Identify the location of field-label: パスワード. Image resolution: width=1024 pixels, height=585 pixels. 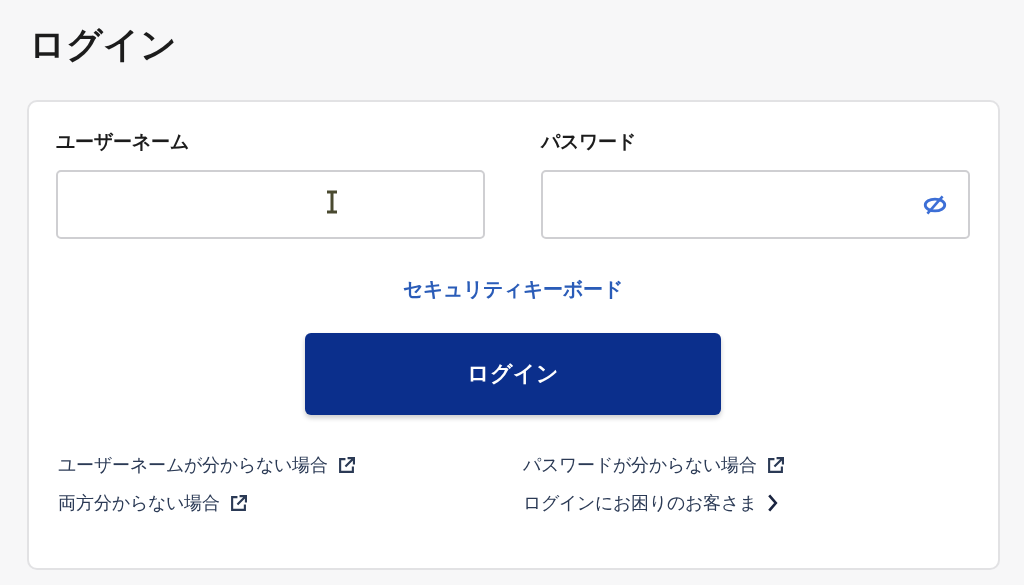
(588, 141).